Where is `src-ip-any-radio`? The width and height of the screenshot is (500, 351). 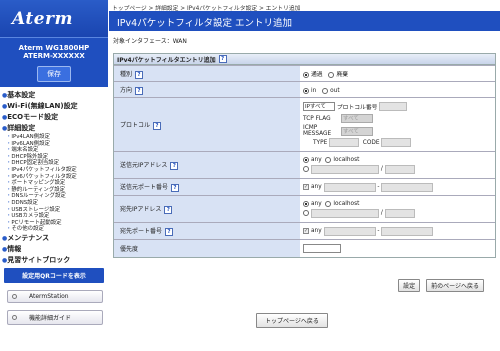
src-ip-any-radio is located at coordinates (306, 159).